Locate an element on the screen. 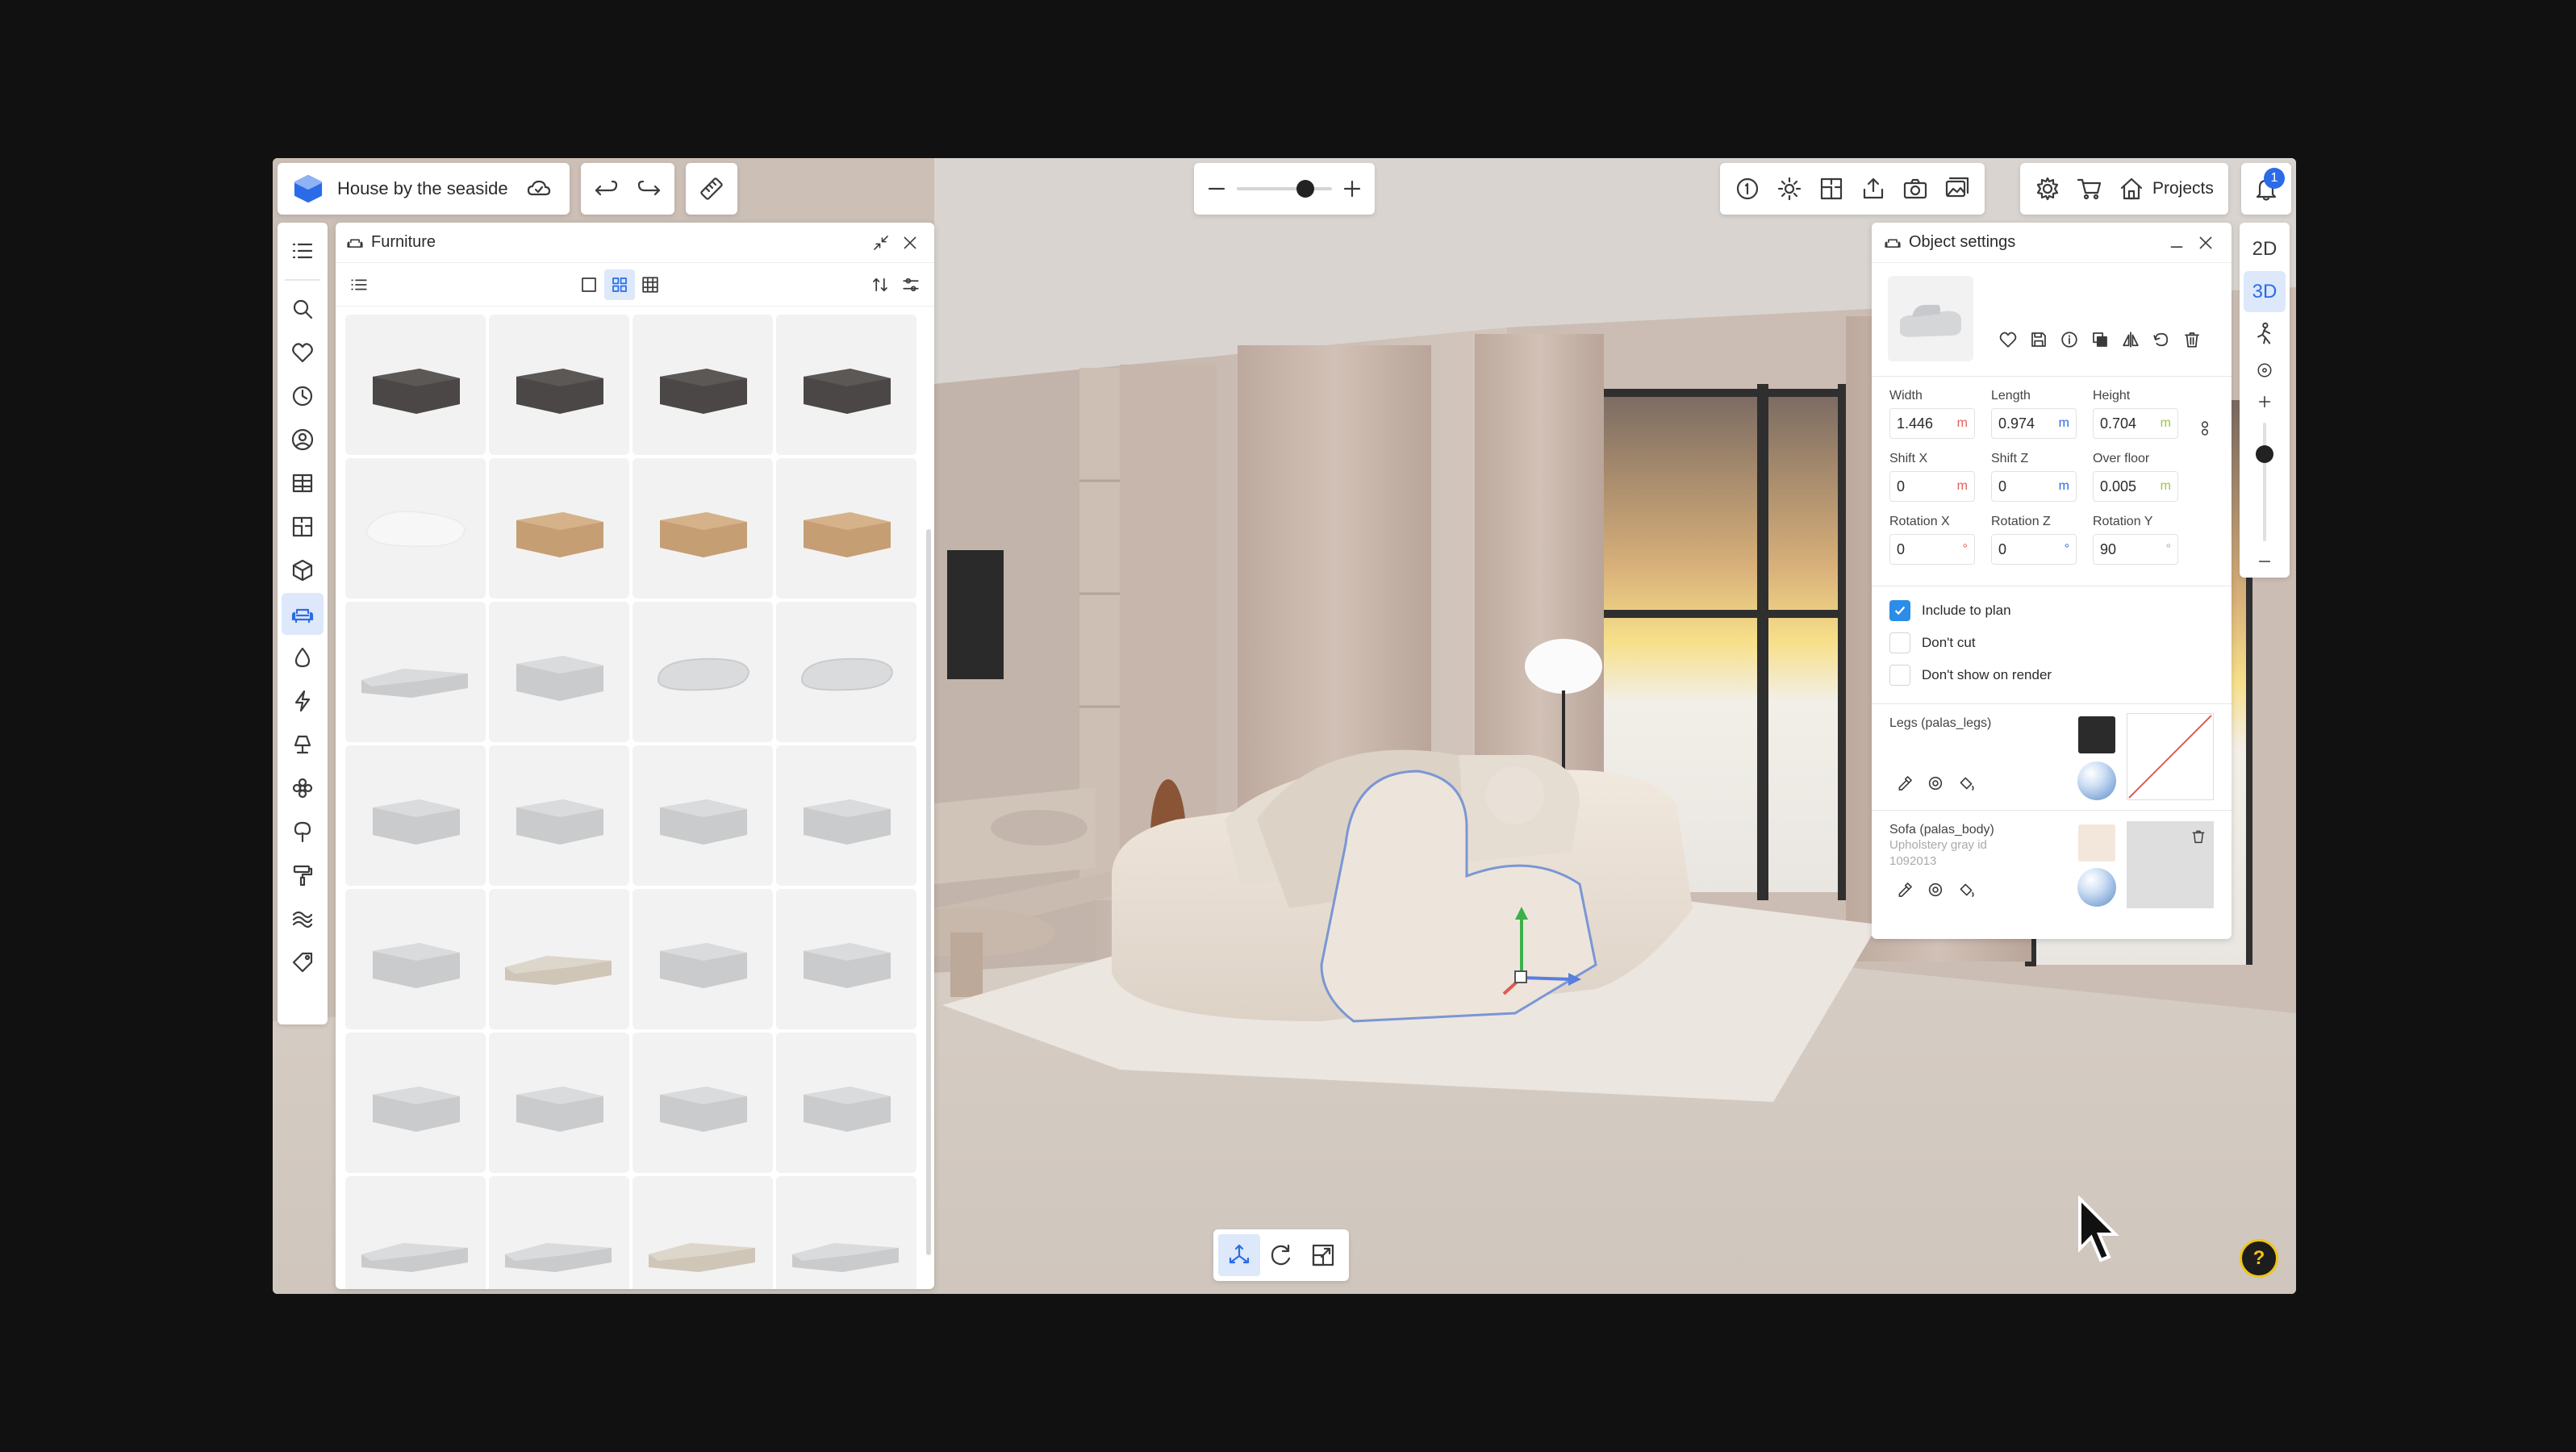 The image size is (2576, 1452). furniture-item-gray-corner-module is located at coordinates (846, 815).